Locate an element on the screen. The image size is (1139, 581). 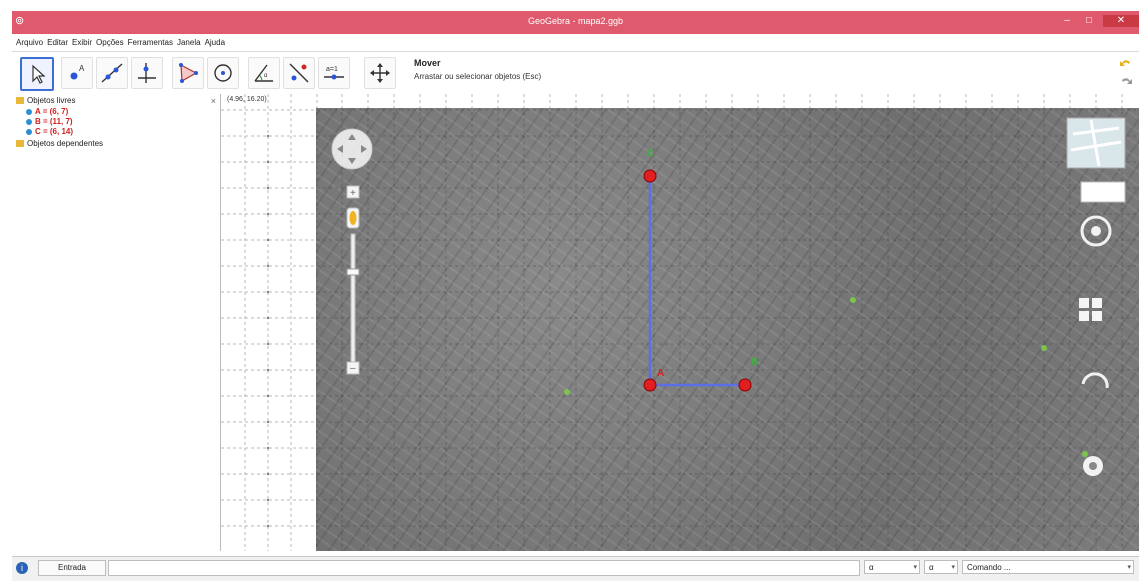
perpendicular-line-icon is located at coordinates (147, 73).